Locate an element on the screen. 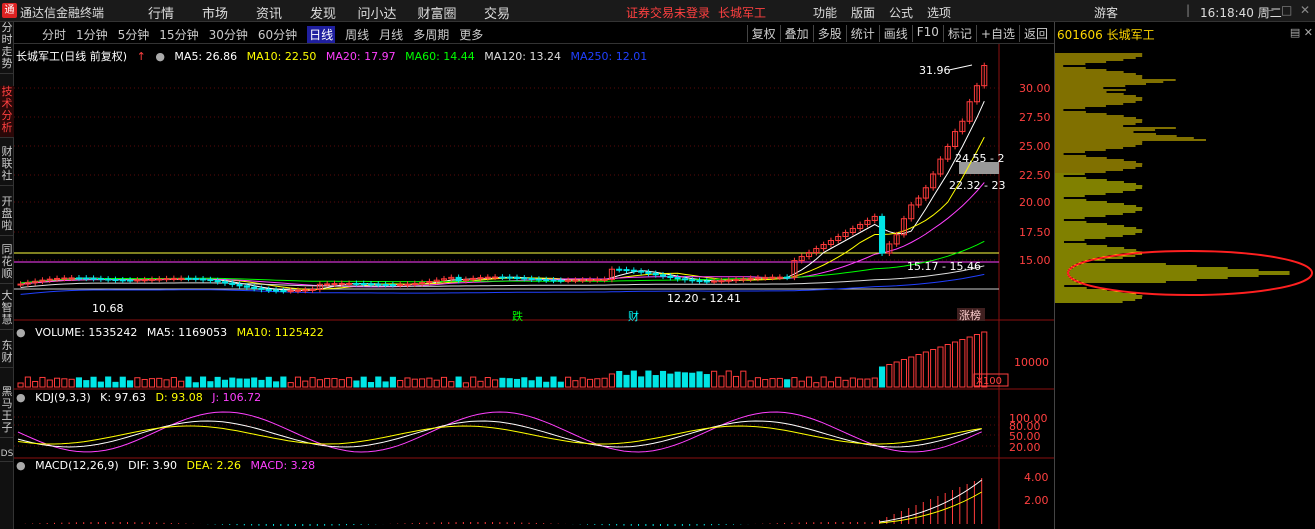 This screenshot has width=1315, height=529. period-15min: 15分钟 is located at coordinates (178, 34).